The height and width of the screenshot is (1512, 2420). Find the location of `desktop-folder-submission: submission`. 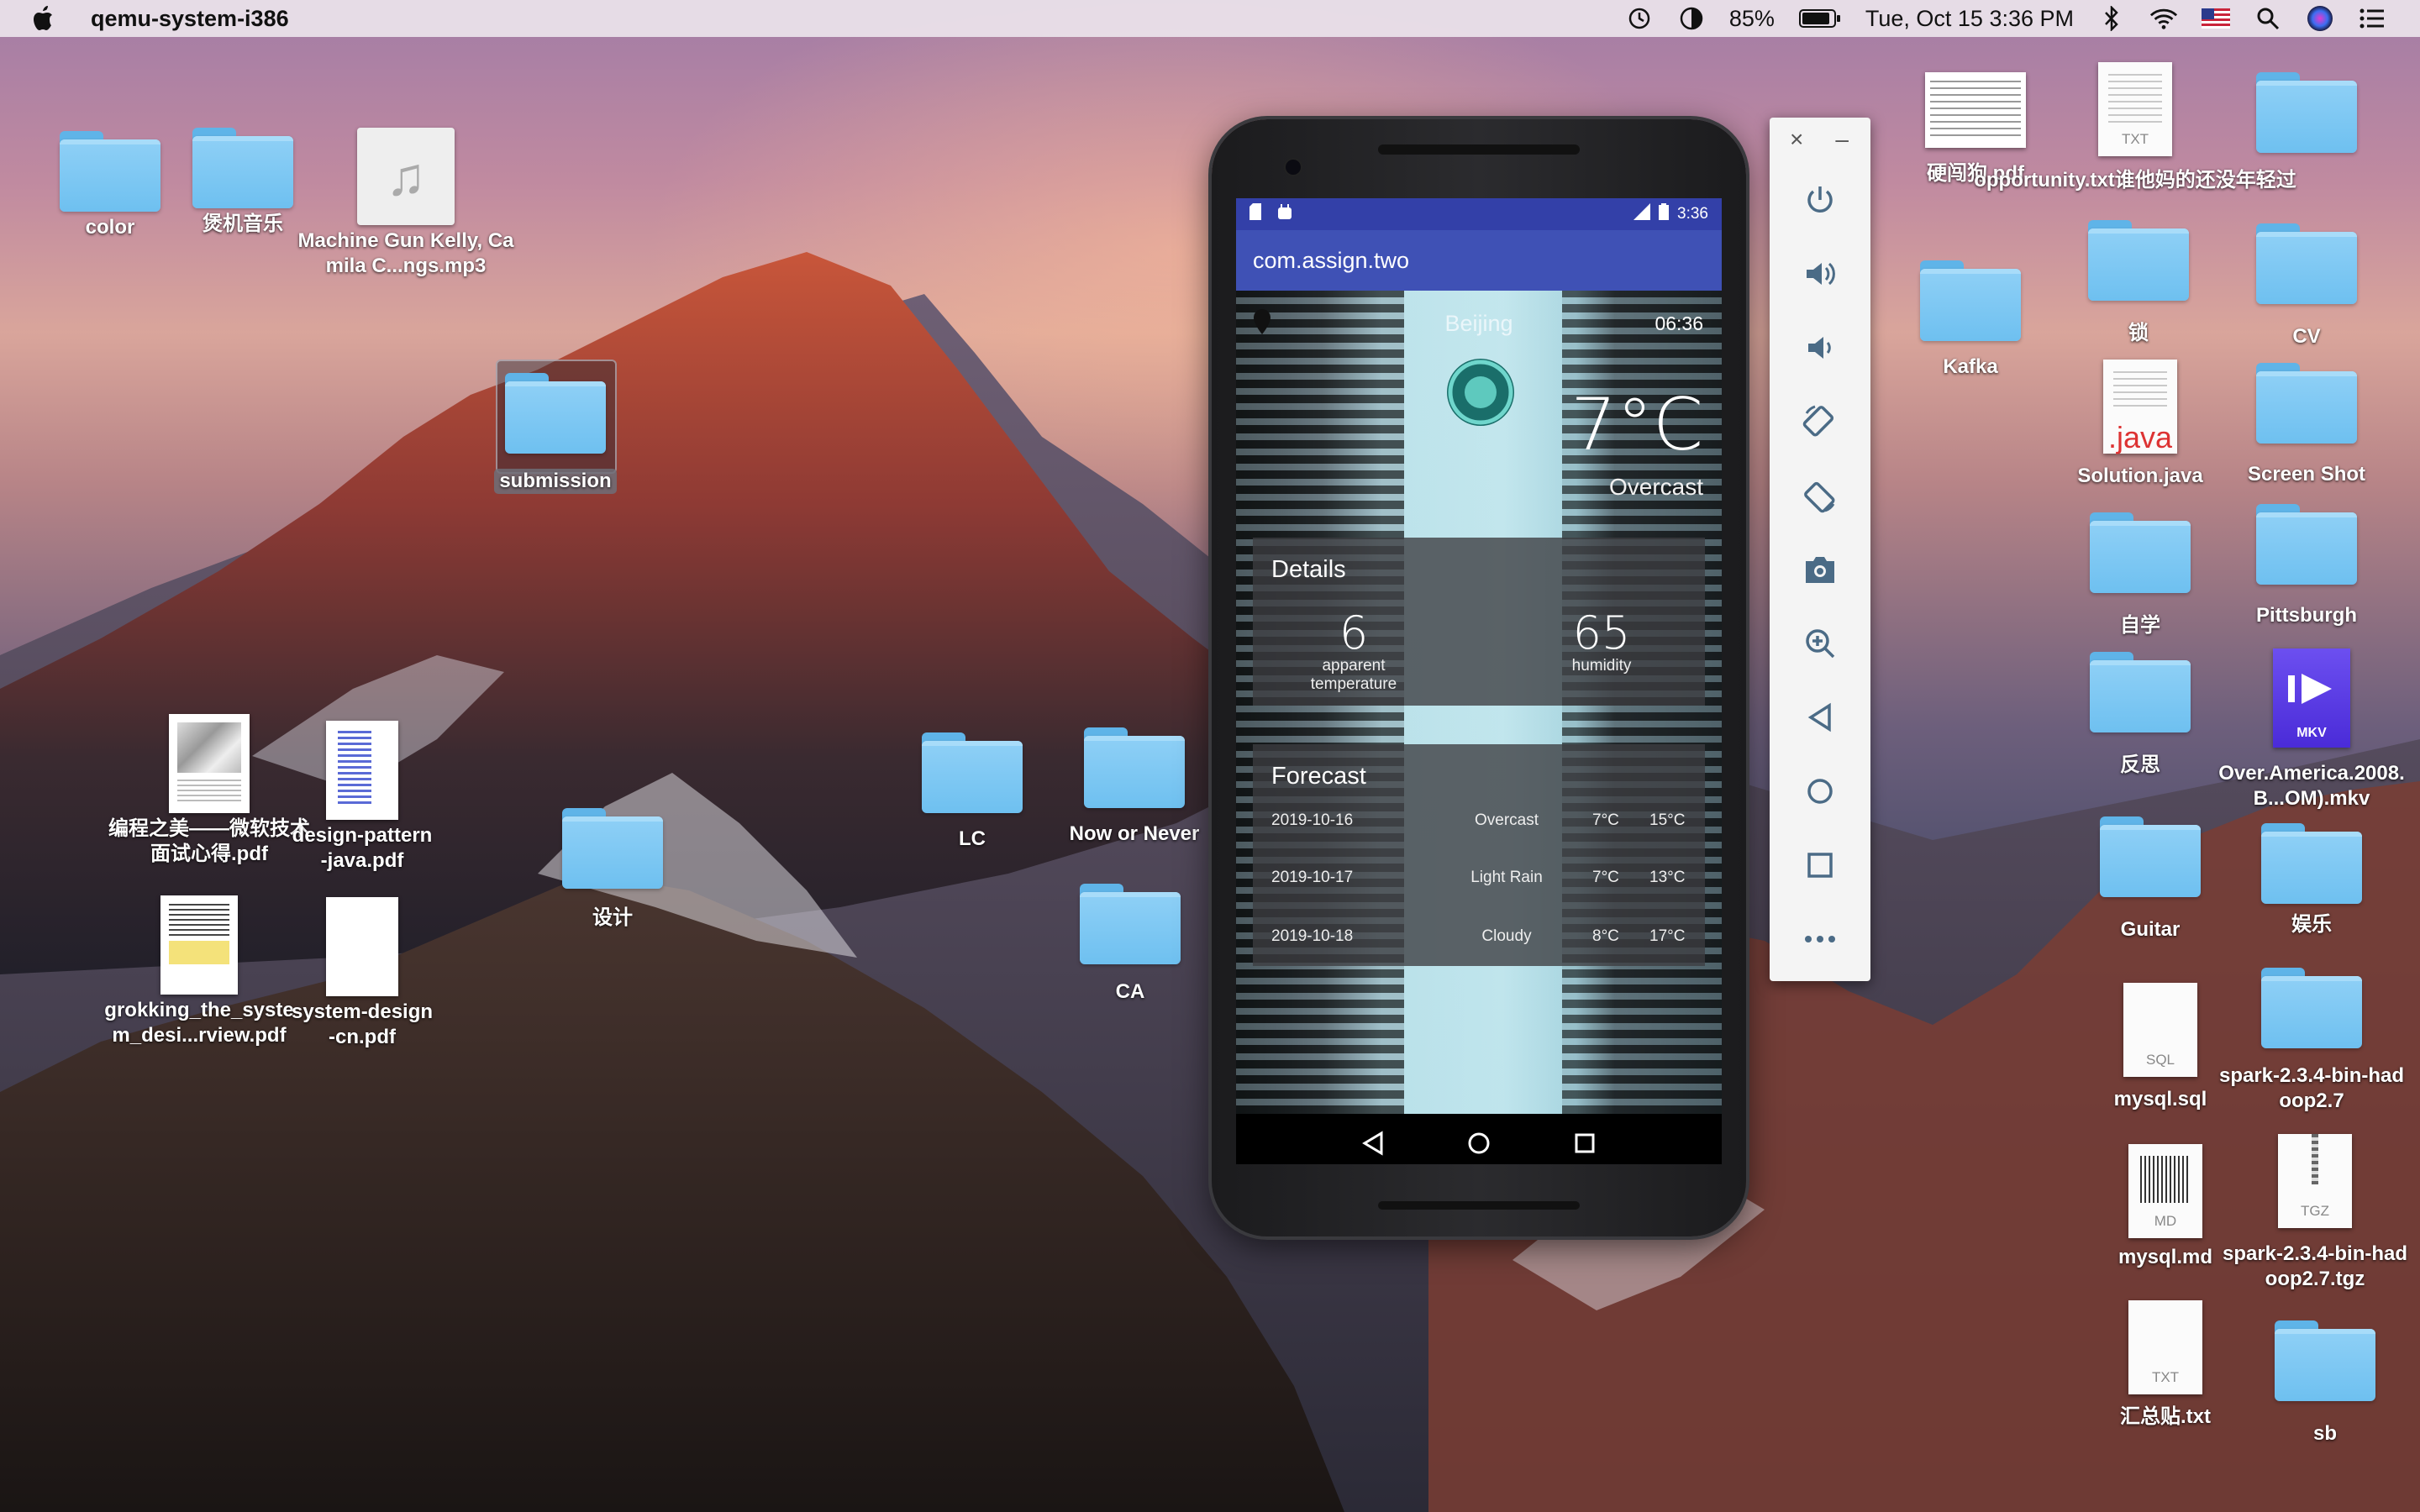

desktop-folder-submission: submission is located at coordinates (555, 433).